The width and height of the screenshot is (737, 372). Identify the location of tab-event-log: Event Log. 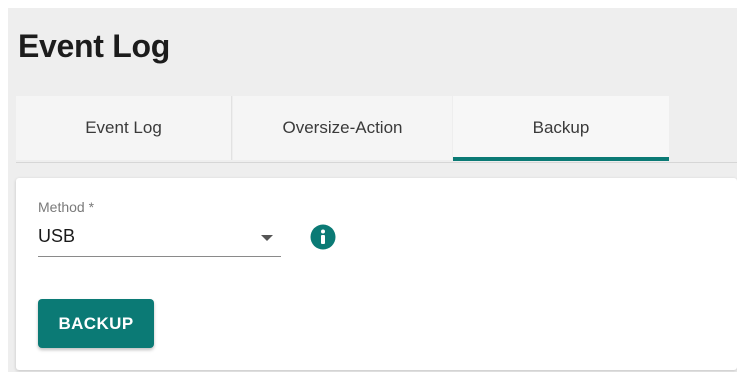
(124, 128).